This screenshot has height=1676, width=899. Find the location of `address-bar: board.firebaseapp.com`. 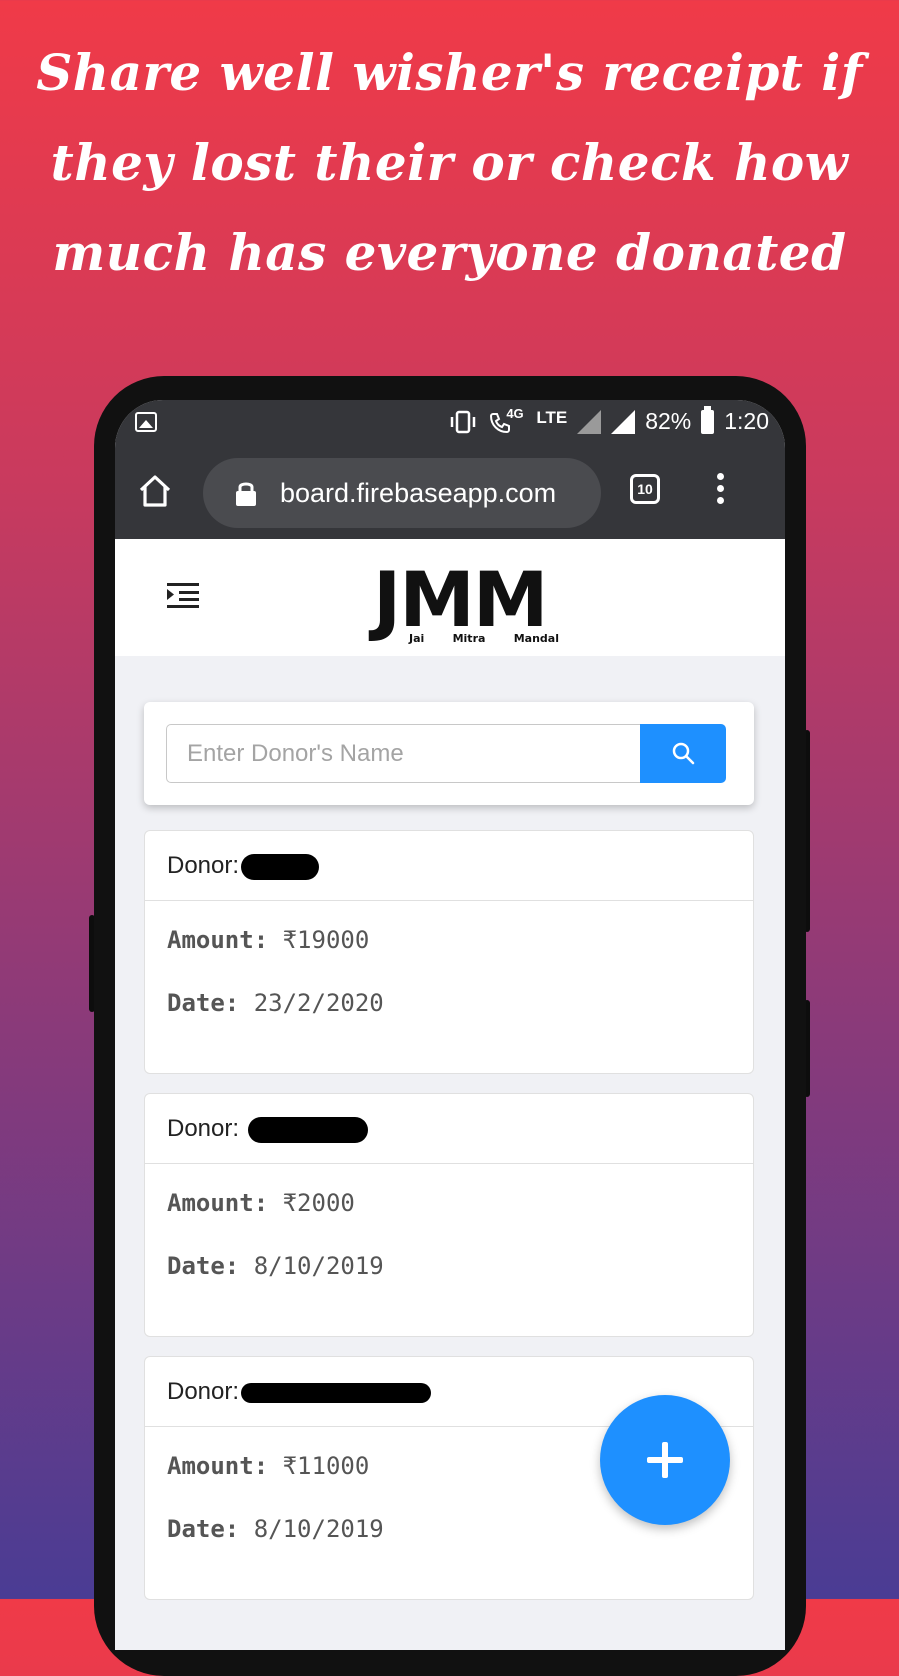

address-bar: board.firebaseapp.com is located at coordinates (402, 493).